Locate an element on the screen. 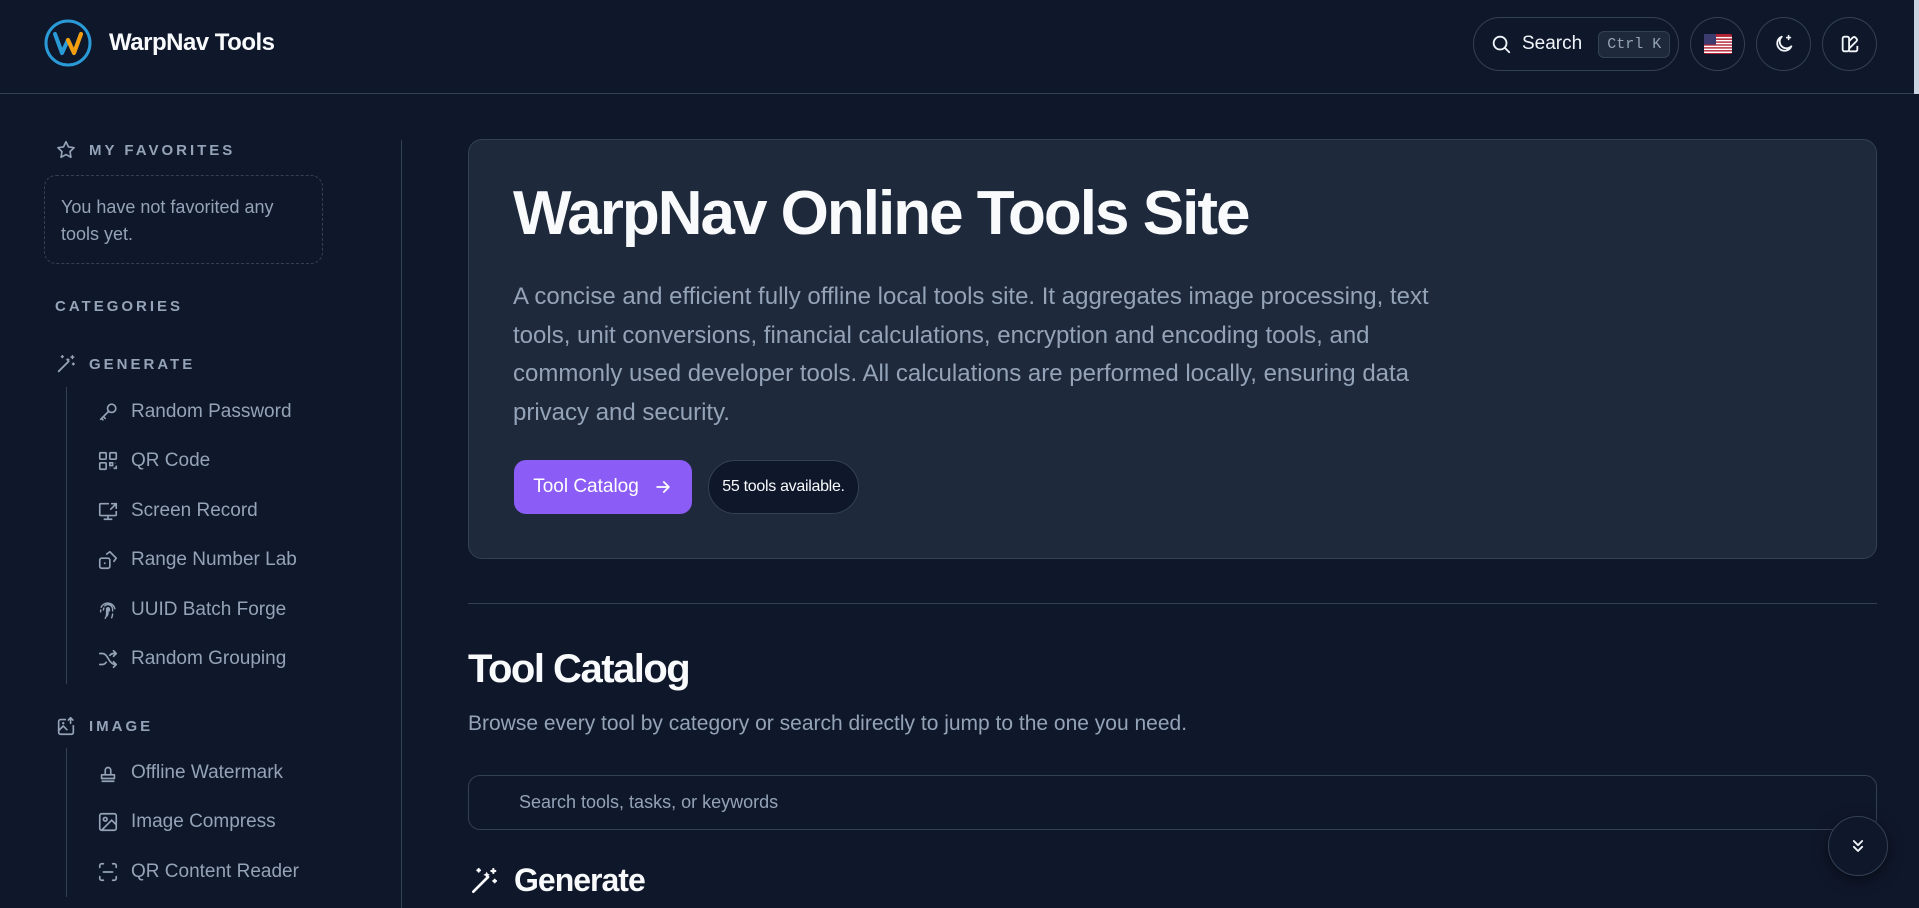  favorites-empty-box: You have not favorited any tools yet. is located at coordinates (183, 219).